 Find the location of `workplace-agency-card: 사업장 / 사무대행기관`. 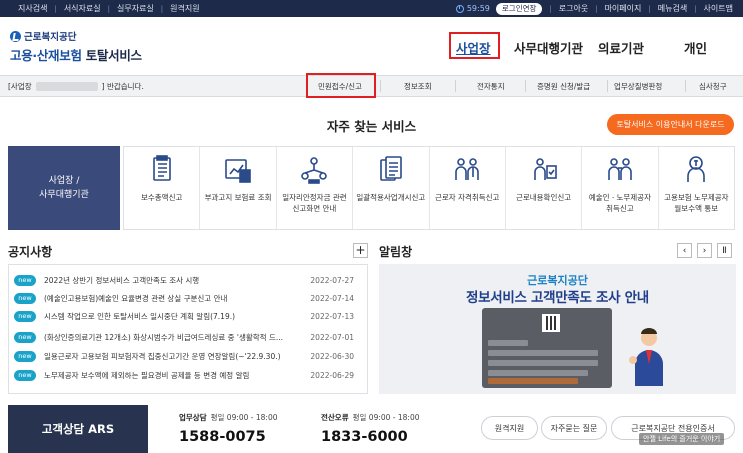

workplace-agency-card: 사업장 / 사무대행기관 is located at coordinates (64, 188).